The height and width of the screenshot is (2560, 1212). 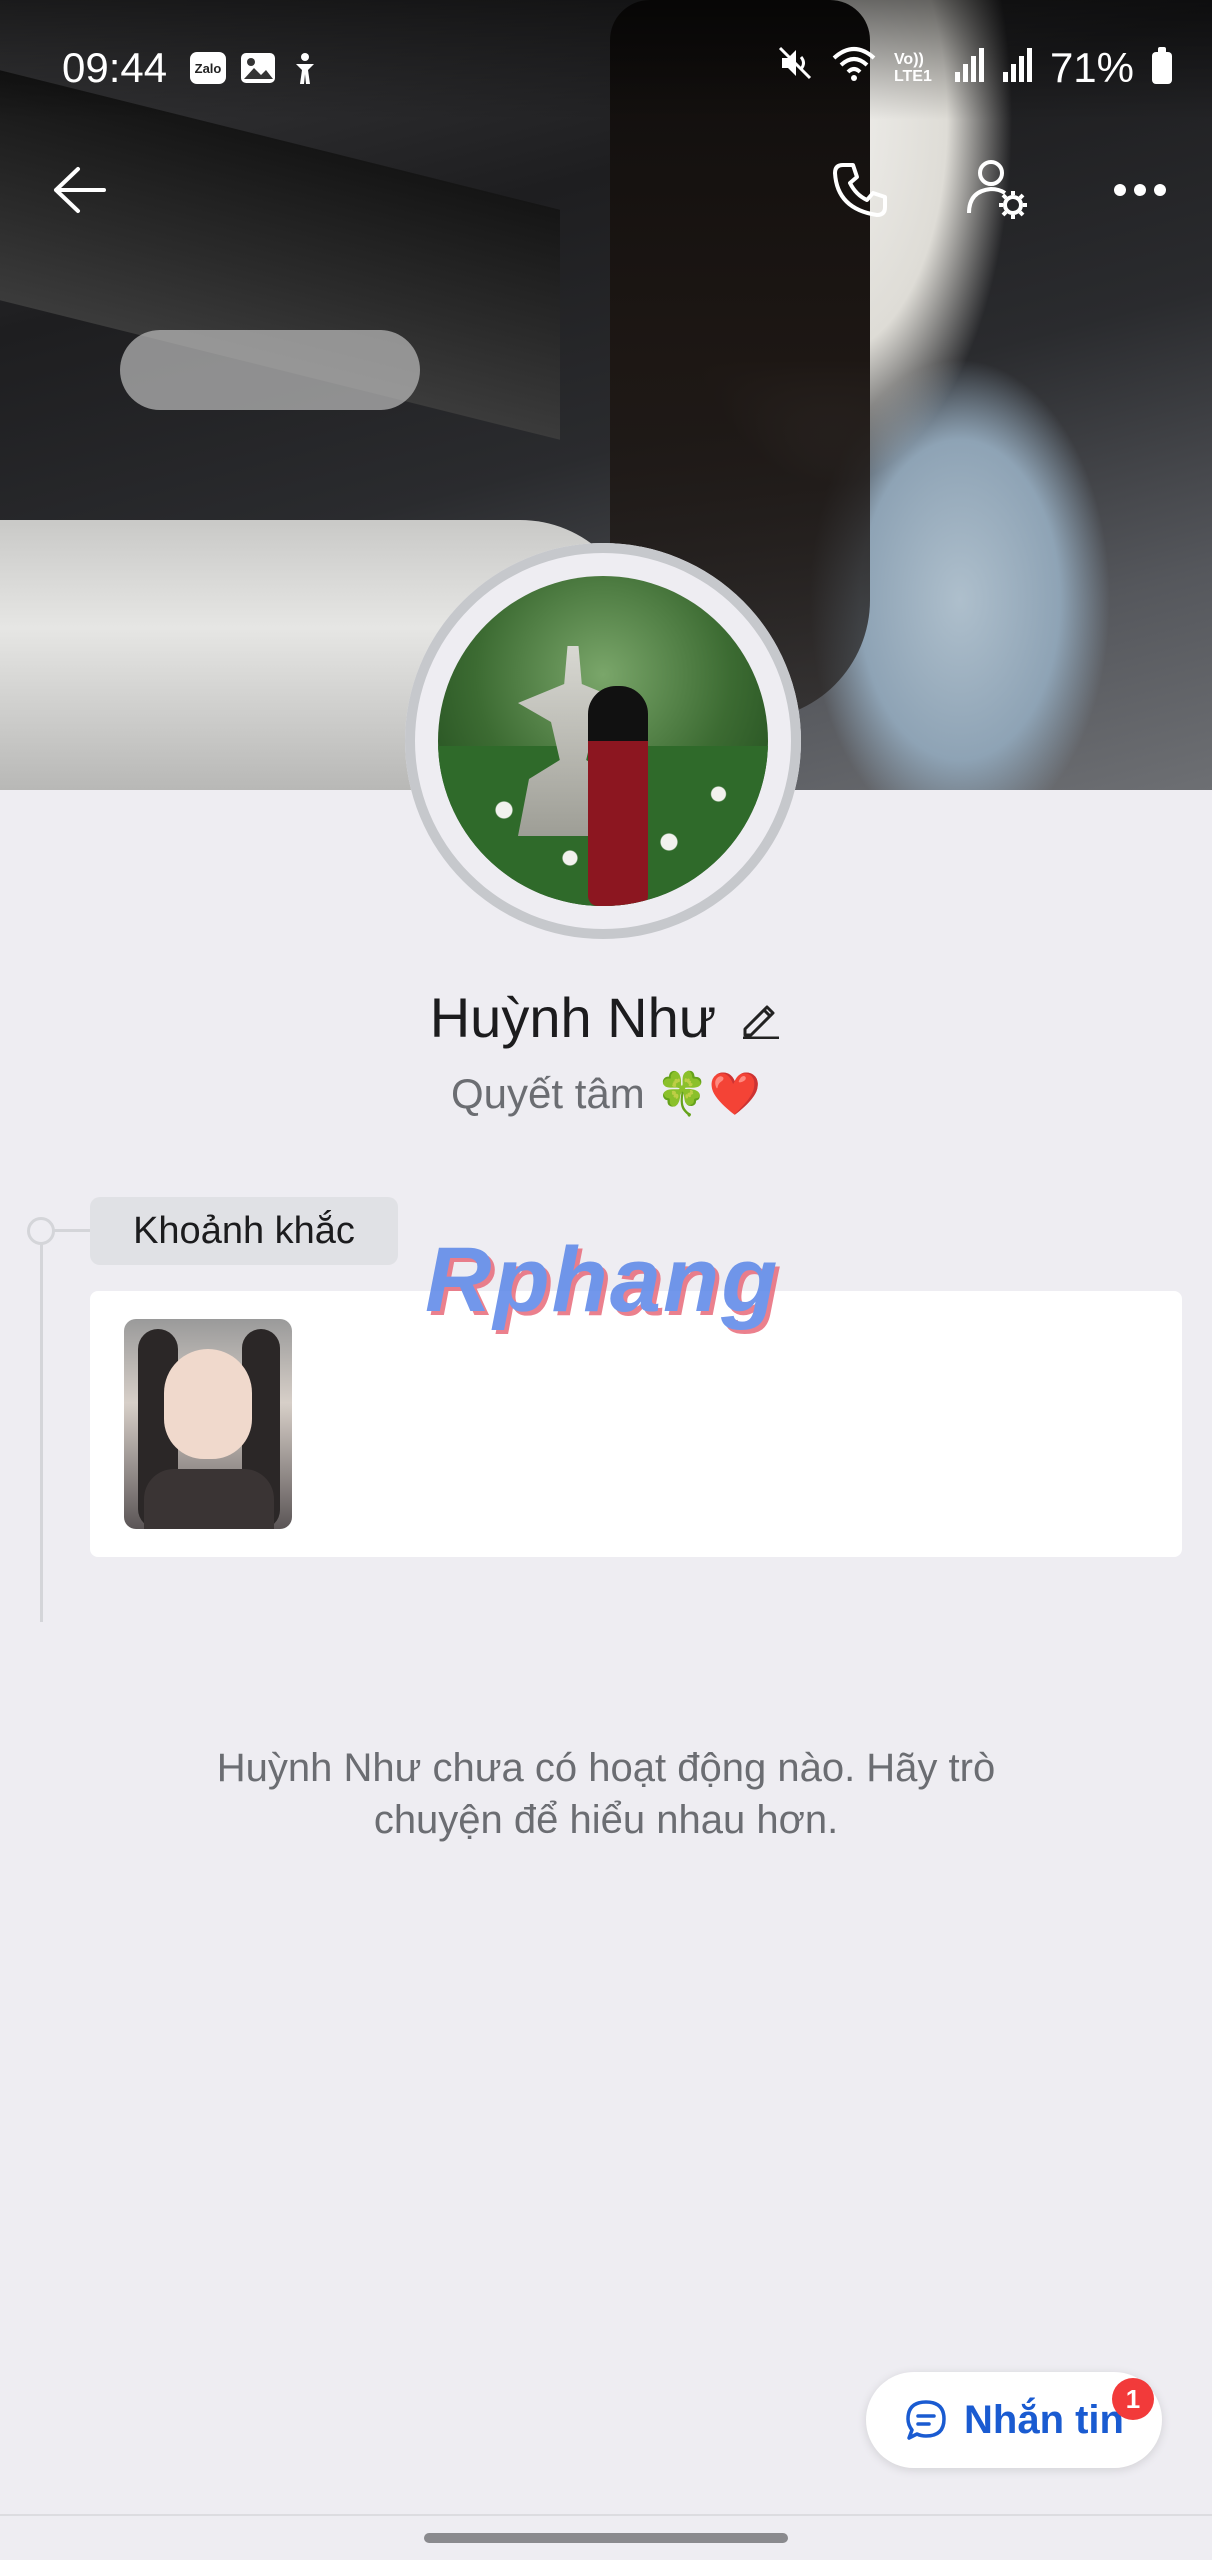 What do you see at coordinates (795, 68) in the screenshot?
I see `mute-icon` at bounding box center [795, 68].